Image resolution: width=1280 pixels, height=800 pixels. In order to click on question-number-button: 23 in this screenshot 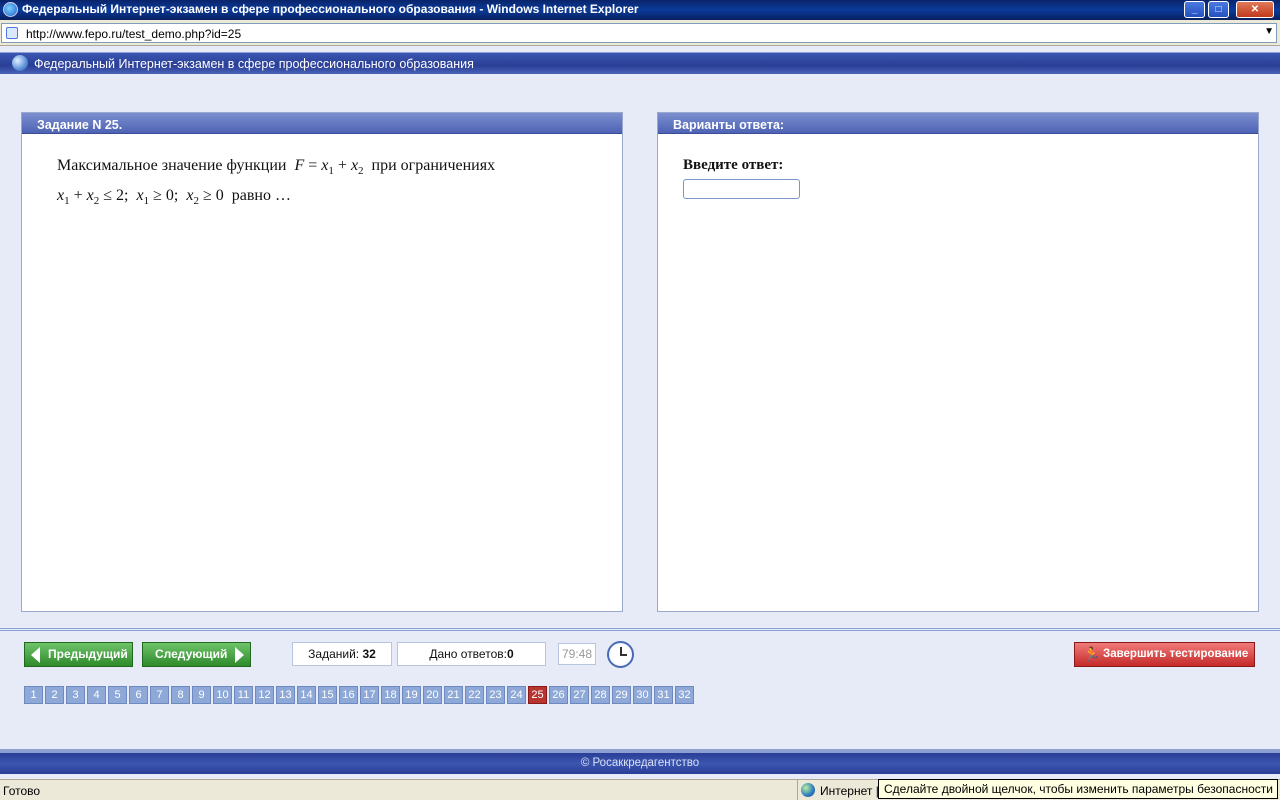, I will do `click(495, 695)`.